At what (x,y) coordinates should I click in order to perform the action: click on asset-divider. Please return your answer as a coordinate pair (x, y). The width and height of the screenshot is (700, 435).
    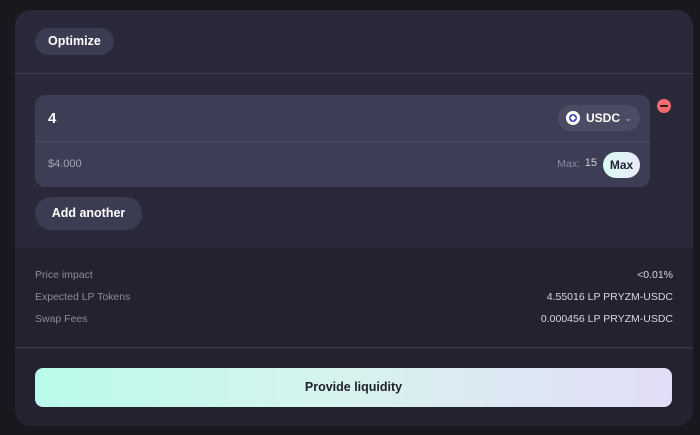
    Looking at the image, I should click on (342, 141).